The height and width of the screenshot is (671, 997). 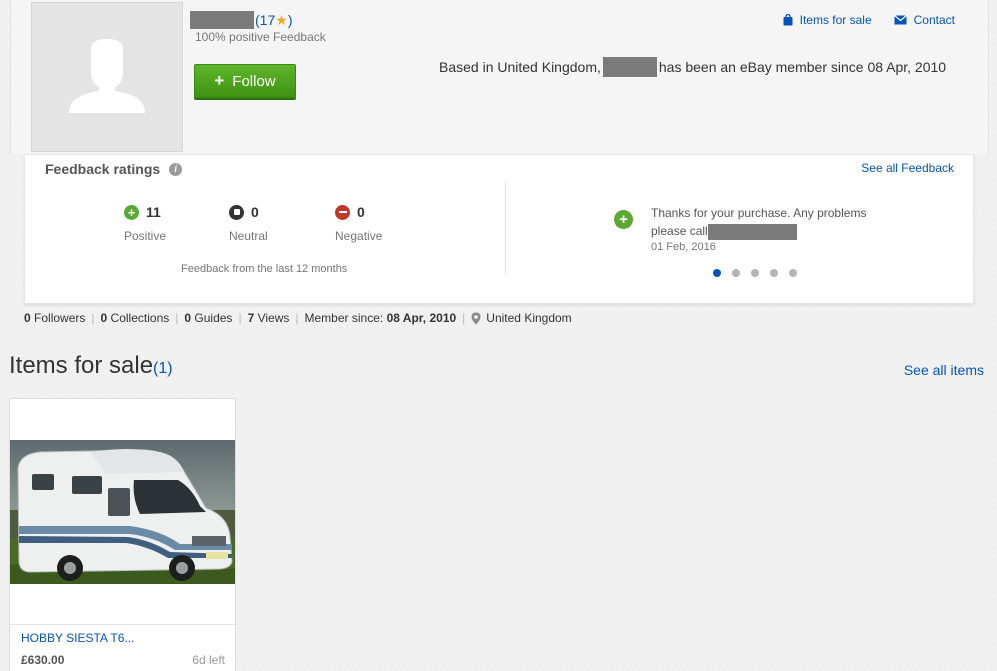 What do you see at coordinates (264, 269) in the screenshot?
I see `feedback-period: Feedback from the last 12 months` at bounding box center [264, 269].